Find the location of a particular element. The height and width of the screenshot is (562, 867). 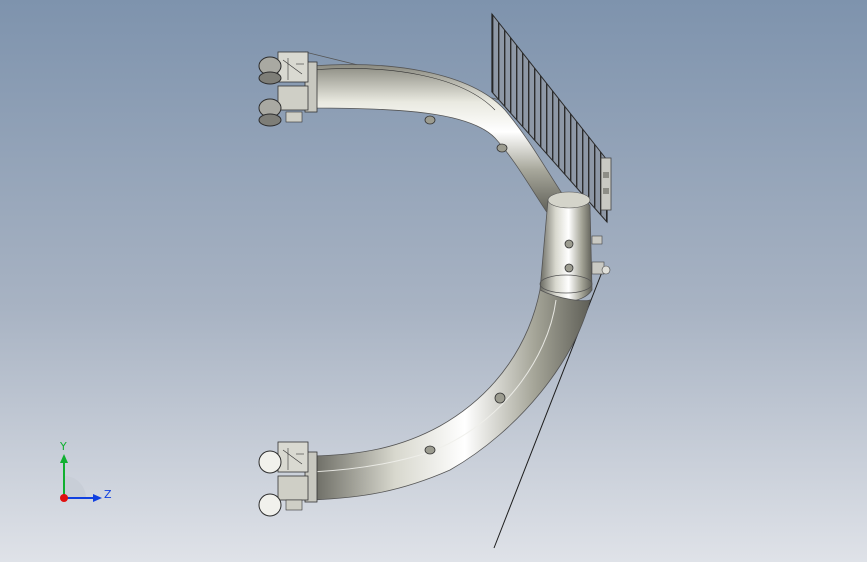

z-axis-arrow is located at coordinates (97, 498).